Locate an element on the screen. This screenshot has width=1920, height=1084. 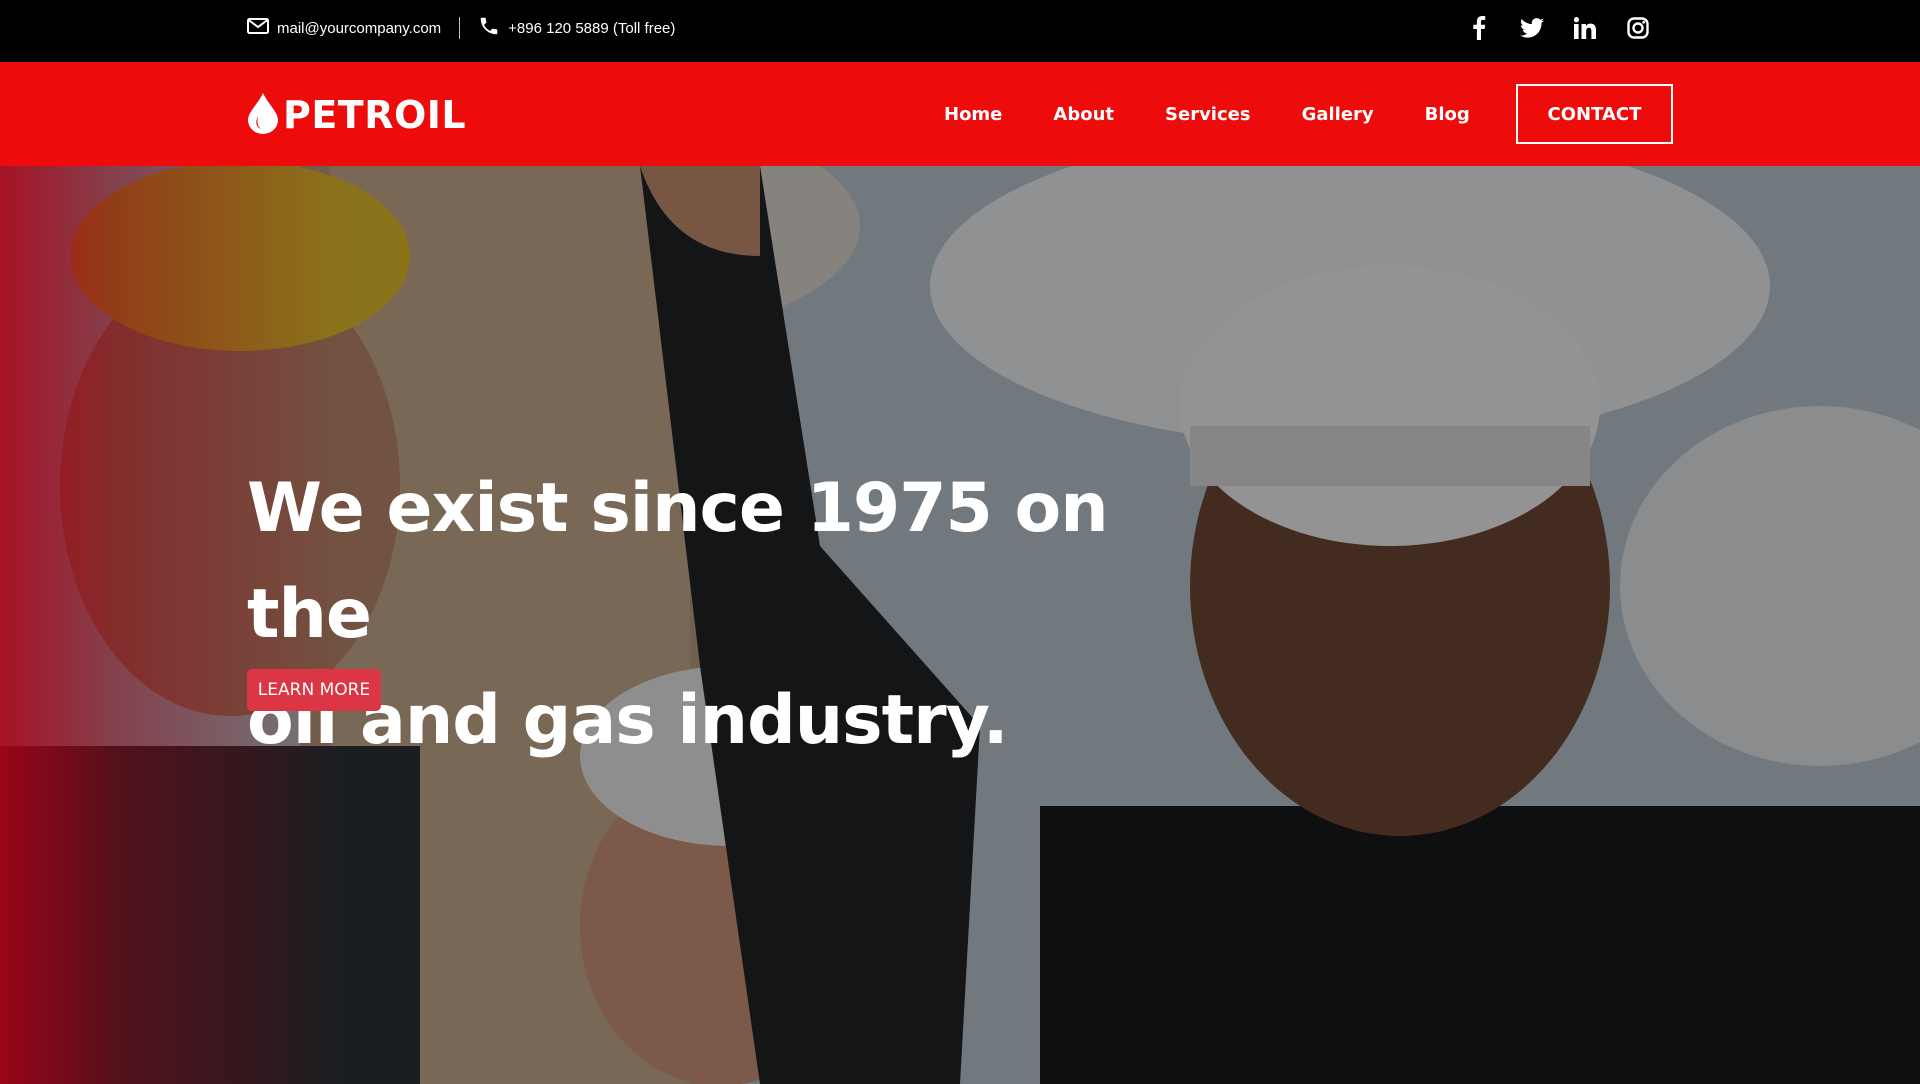
email-contact: mail@yourcompany.com is located at coordinates (344, 28).